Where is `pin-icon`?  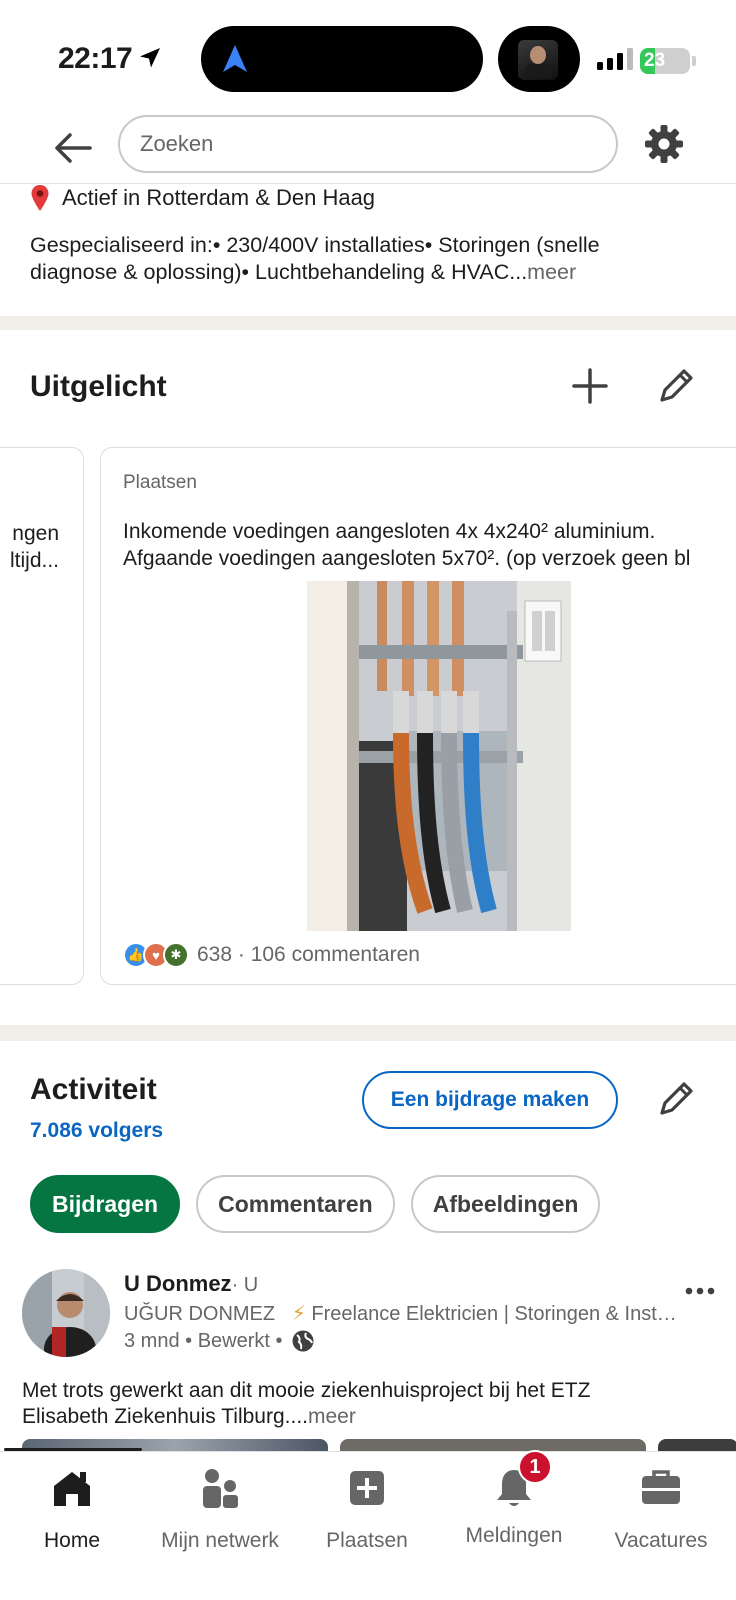
pin-icon is located at coordinates (40, 198).